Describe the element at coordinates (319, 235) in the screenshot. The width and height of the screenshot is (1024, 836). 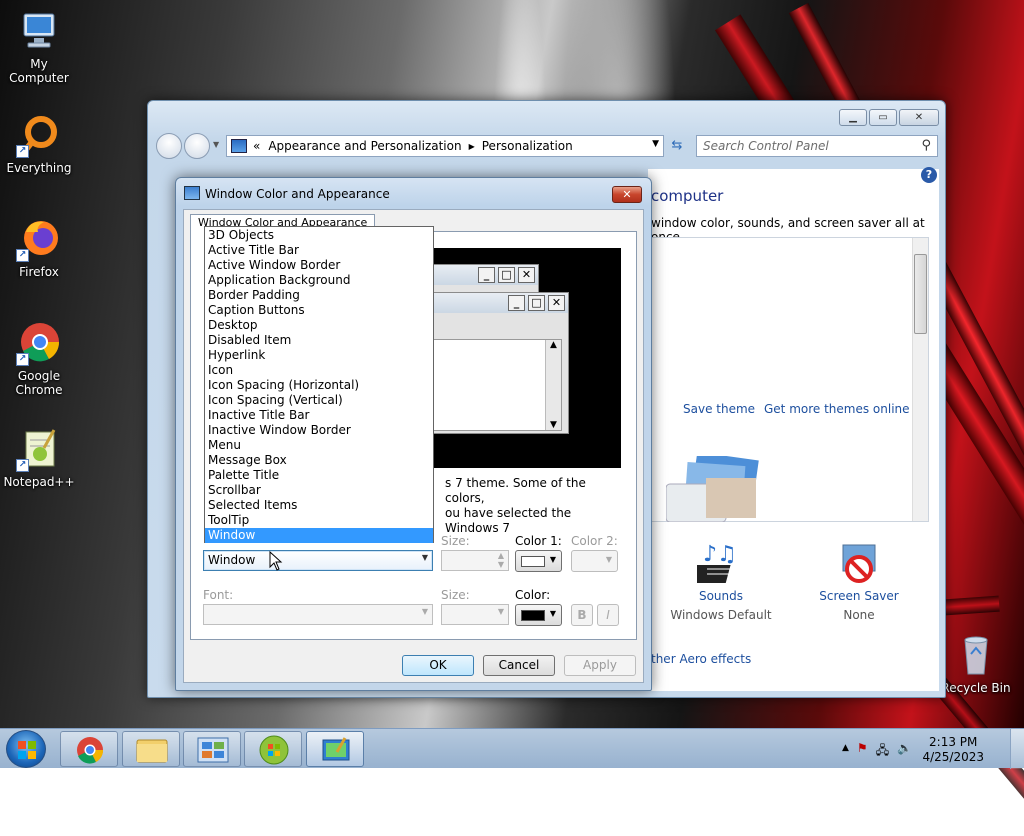
I see `dropdown-option: 3D Objects` at that location.